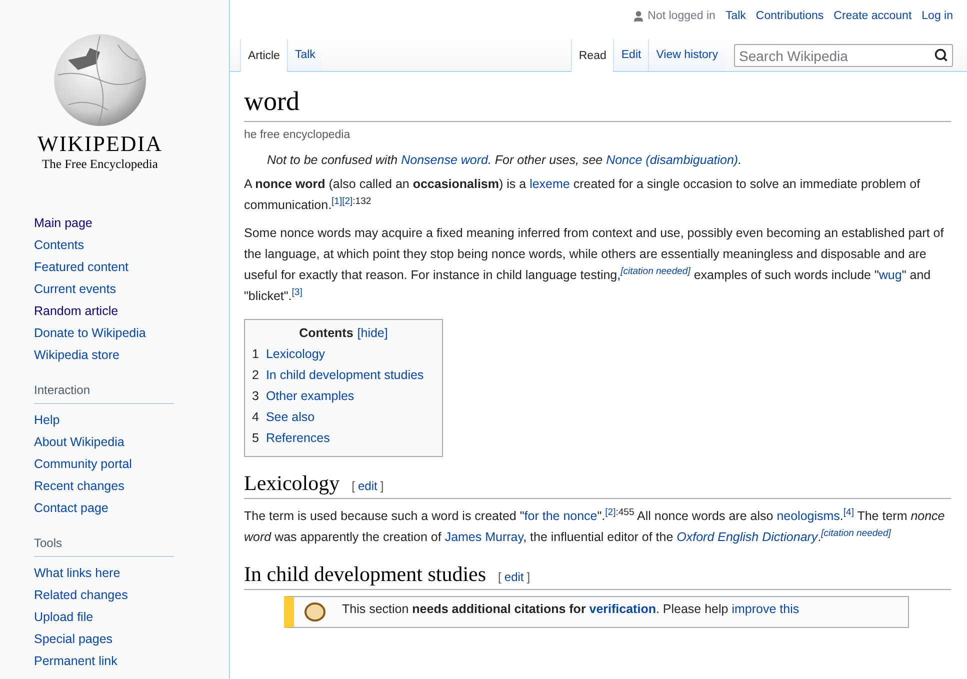 The width and height of the screenshot is (967, 679). Describe the element at coordinates (79, 442) in the screenshot. I see `sidebar-link: About Wikipedia` at that location.